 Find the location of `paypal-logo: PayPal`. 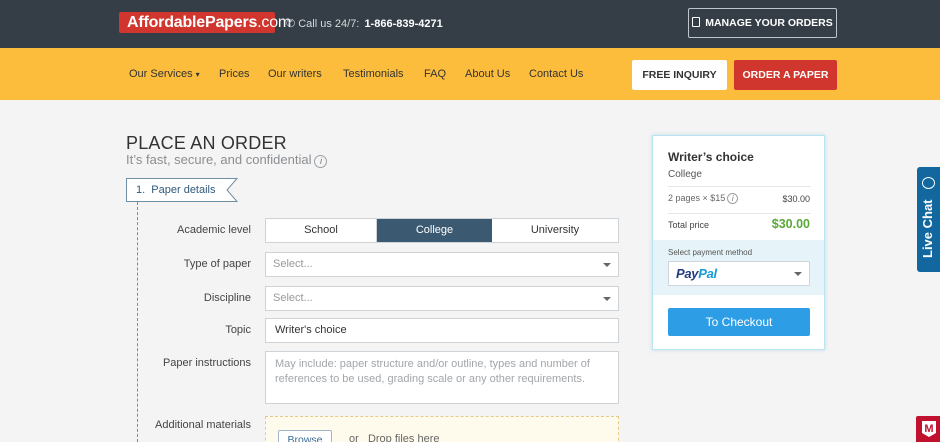

paypal-logo: PayPal is located at coordinates (696, 273).